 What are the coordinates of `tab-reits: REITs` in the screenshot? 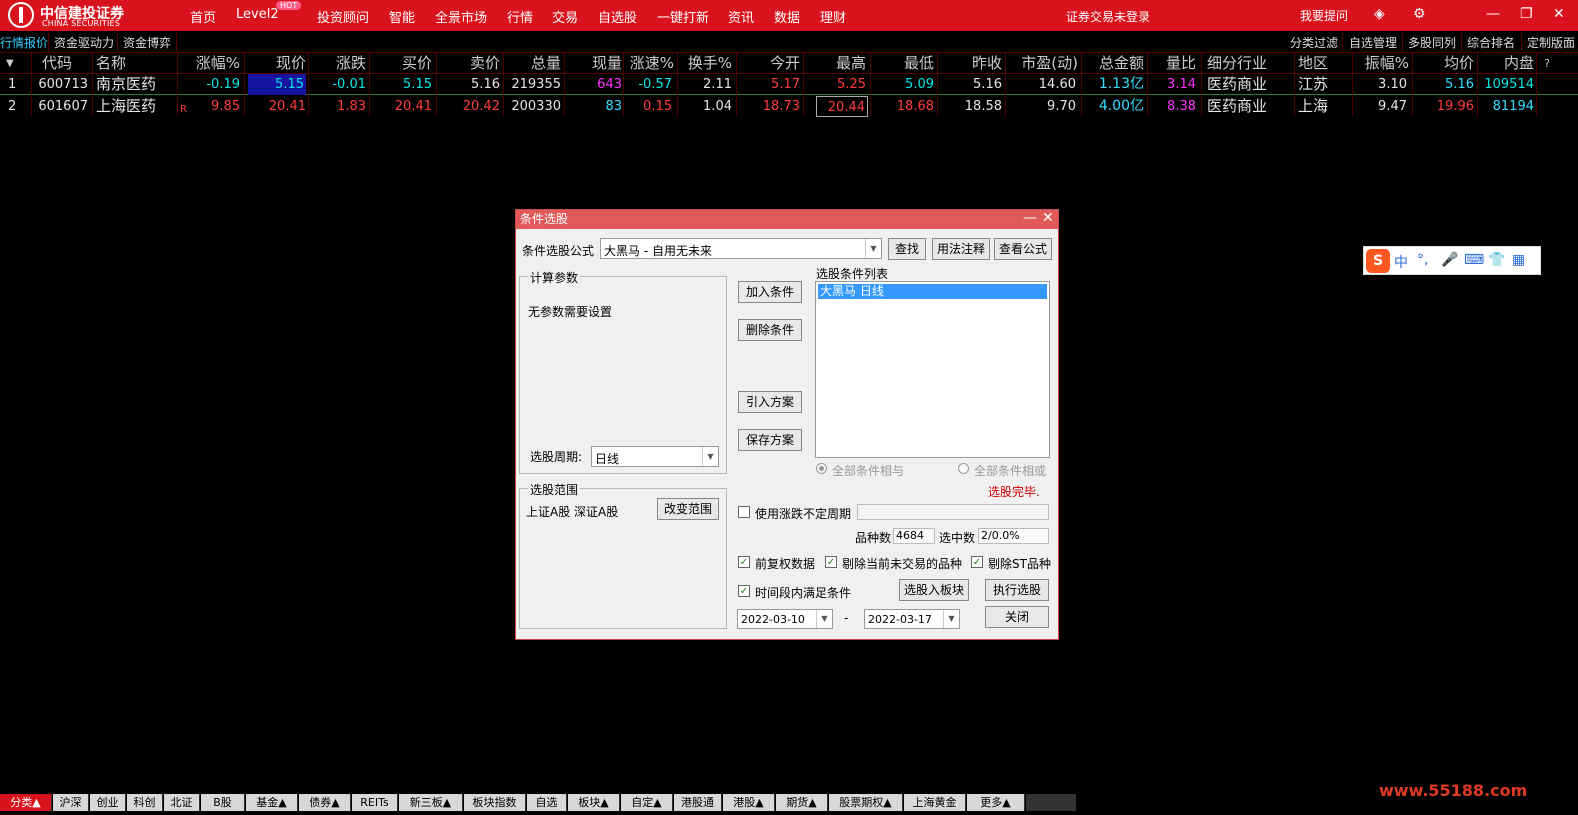 It's located at (375, 802).